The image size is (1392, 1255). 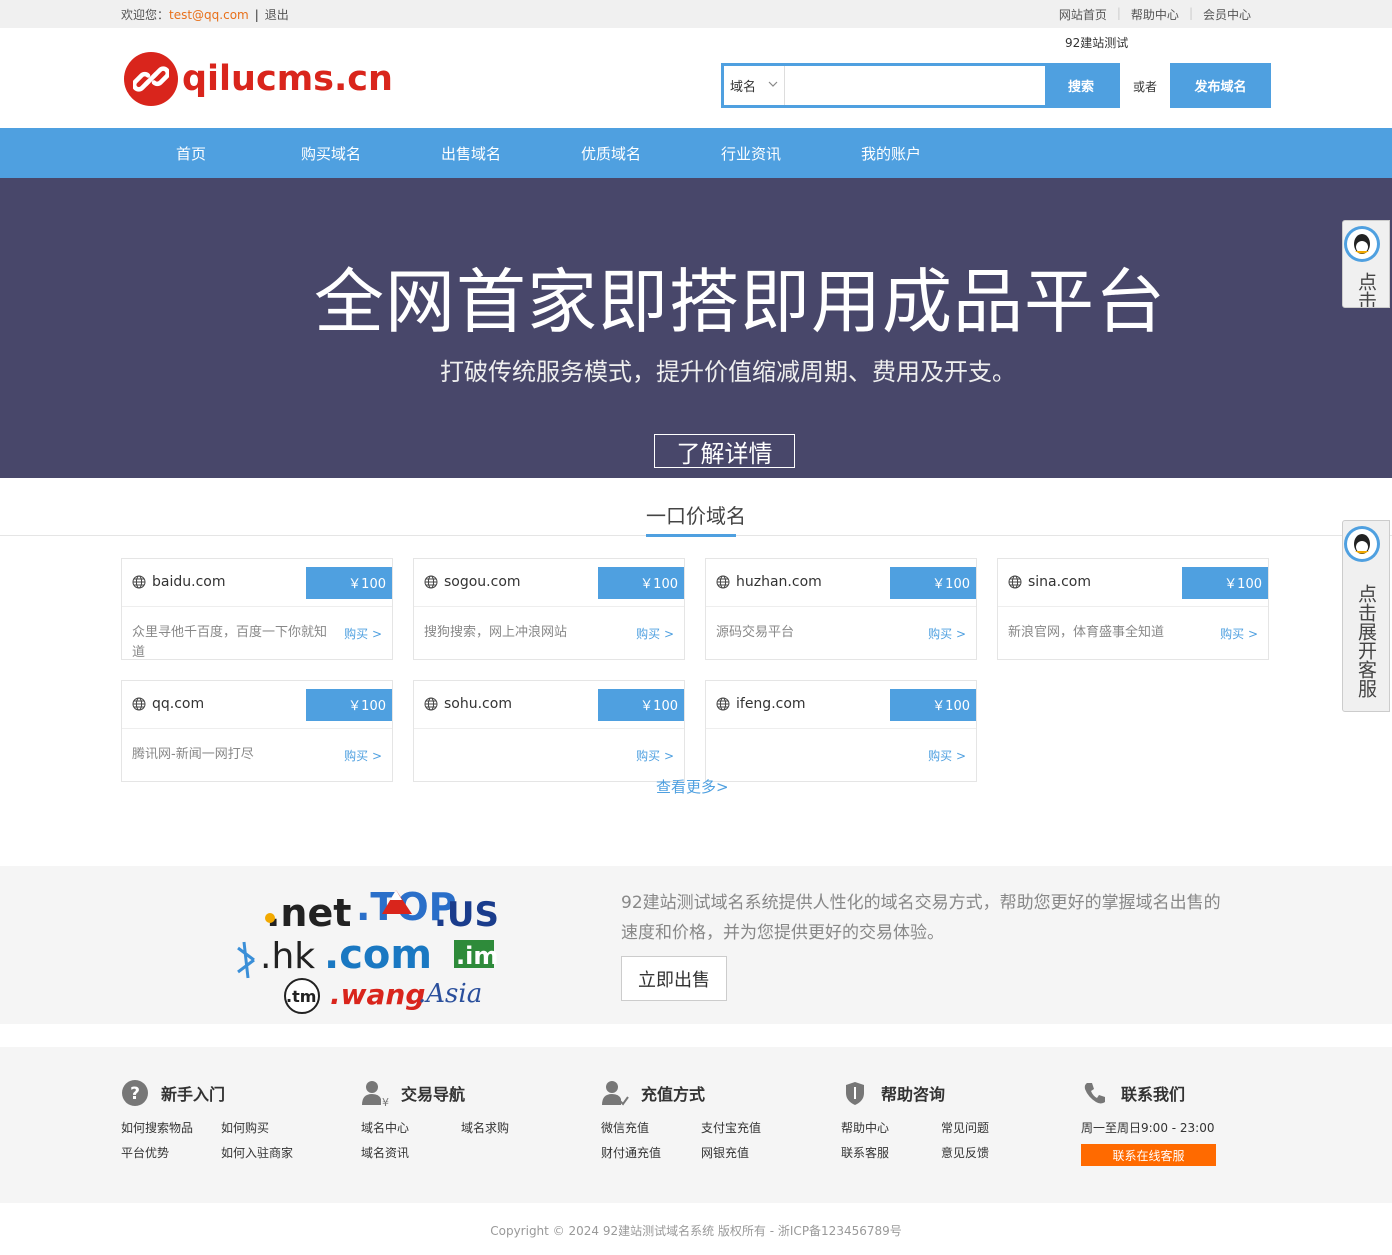 What do you see at coordinates (1362, 244) in the screenshot?
I see `qq-icon` at bounding box center [1362, 244].